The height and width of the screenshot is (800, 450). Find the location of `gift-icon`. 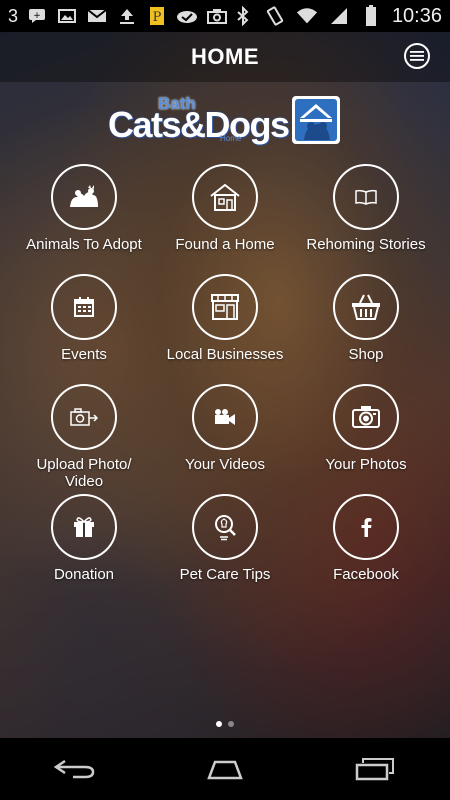

gift-icon is located at coordinates (84, 527).